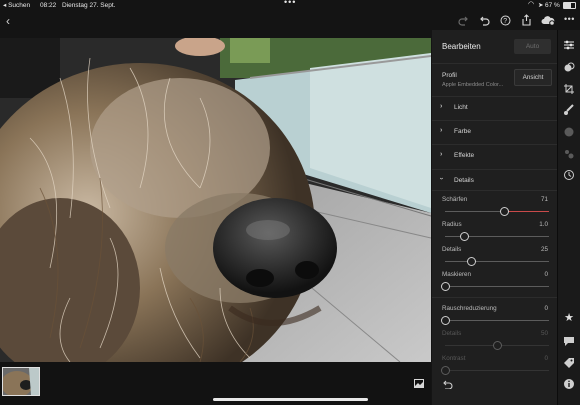 The image size is (580, 405). I want to click on panel-title: Bearbeiten, so click(461, 46).